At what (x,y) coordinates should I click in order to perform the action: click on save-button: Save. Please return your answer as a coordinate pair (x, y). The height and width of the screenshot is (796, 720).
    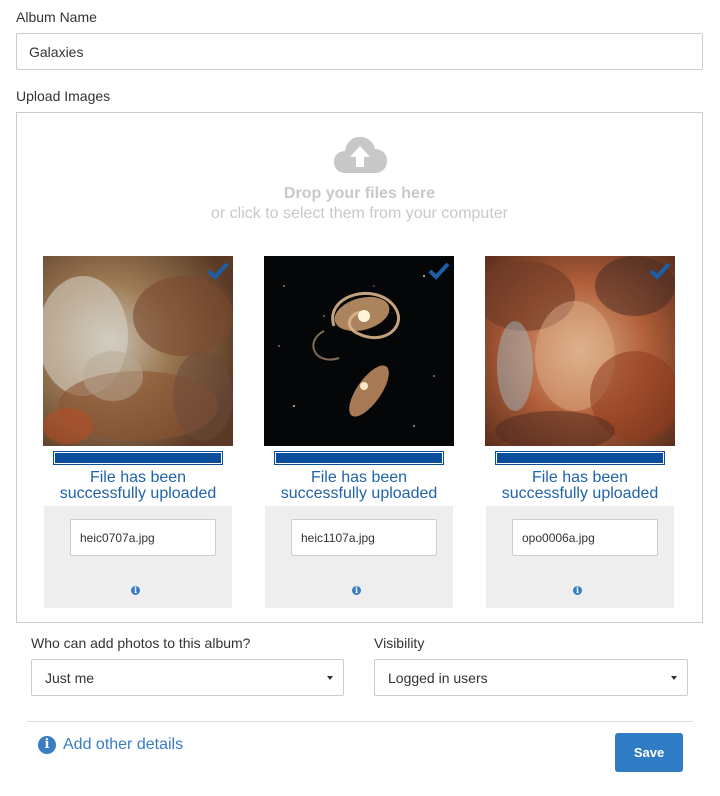
    Looking at the image, I should click on (649, 752).